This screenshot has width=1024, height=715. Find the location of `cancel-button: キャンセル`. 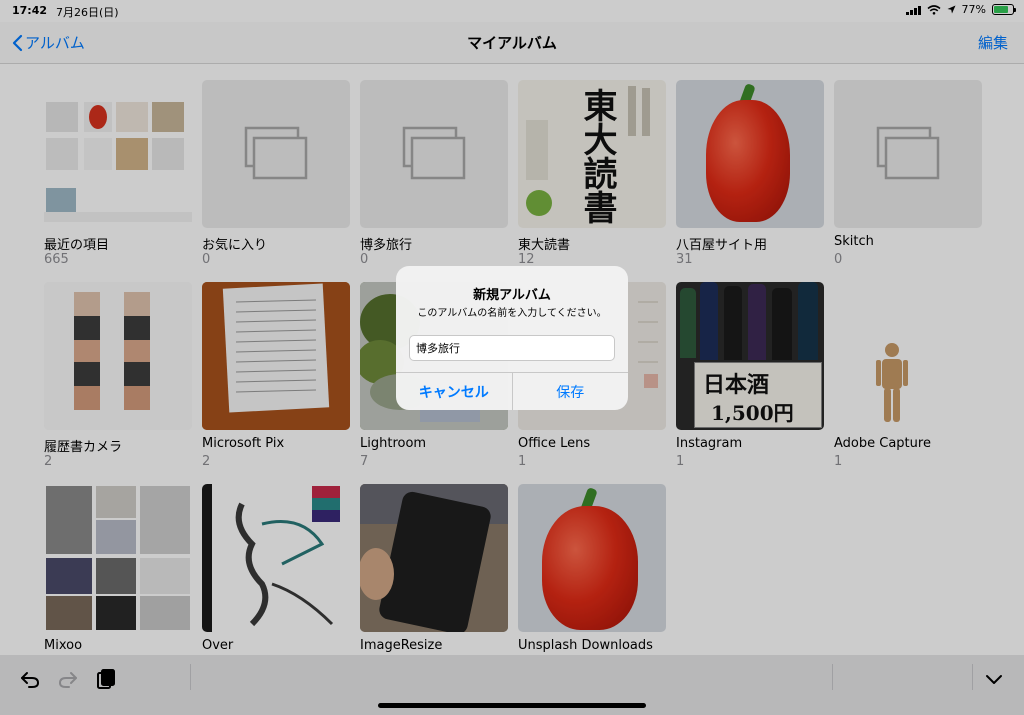

cancel-button: キャンセル is located at coordinates (454, 391).